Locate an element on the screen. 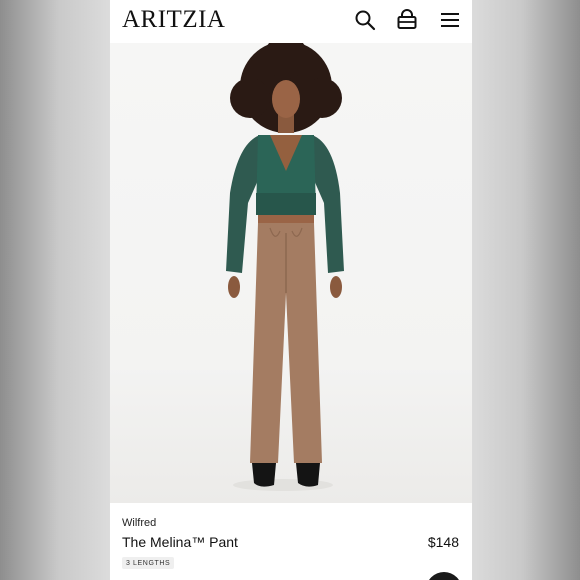 This screenshot has width=580, height=580. menu-icon is located at coordinates (450, 20).